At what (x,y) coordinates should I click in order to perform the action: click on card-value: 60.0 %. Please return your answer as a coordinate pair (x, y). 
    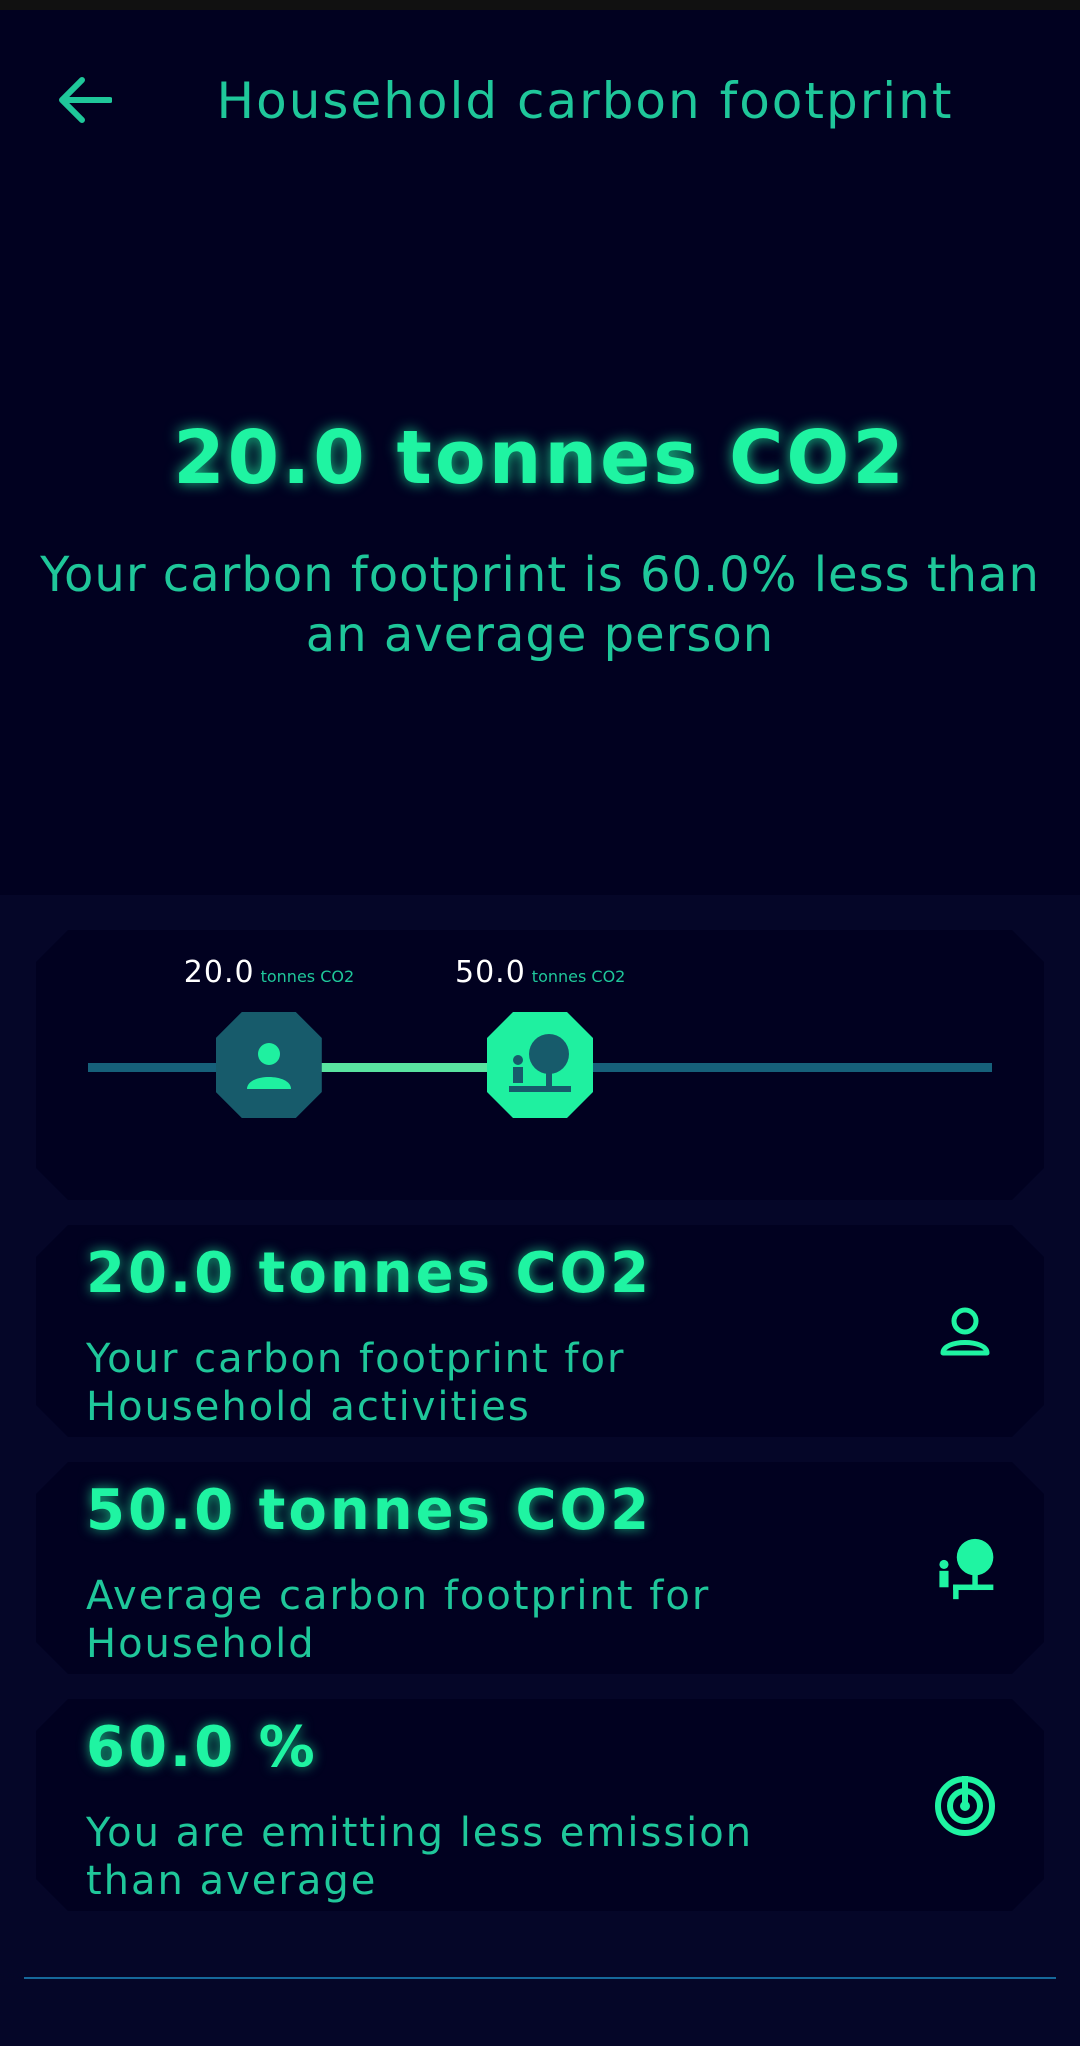
    Looking at the image, I should click on (202, 1747).